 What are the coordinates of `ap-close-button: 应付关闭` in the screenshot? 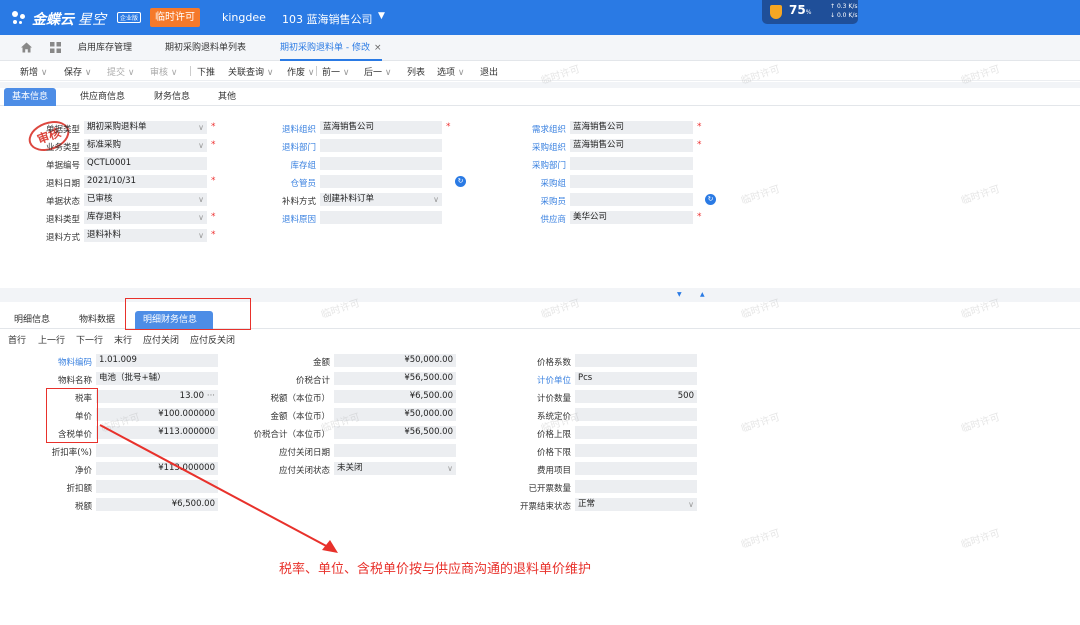 It's located at (161, 339).